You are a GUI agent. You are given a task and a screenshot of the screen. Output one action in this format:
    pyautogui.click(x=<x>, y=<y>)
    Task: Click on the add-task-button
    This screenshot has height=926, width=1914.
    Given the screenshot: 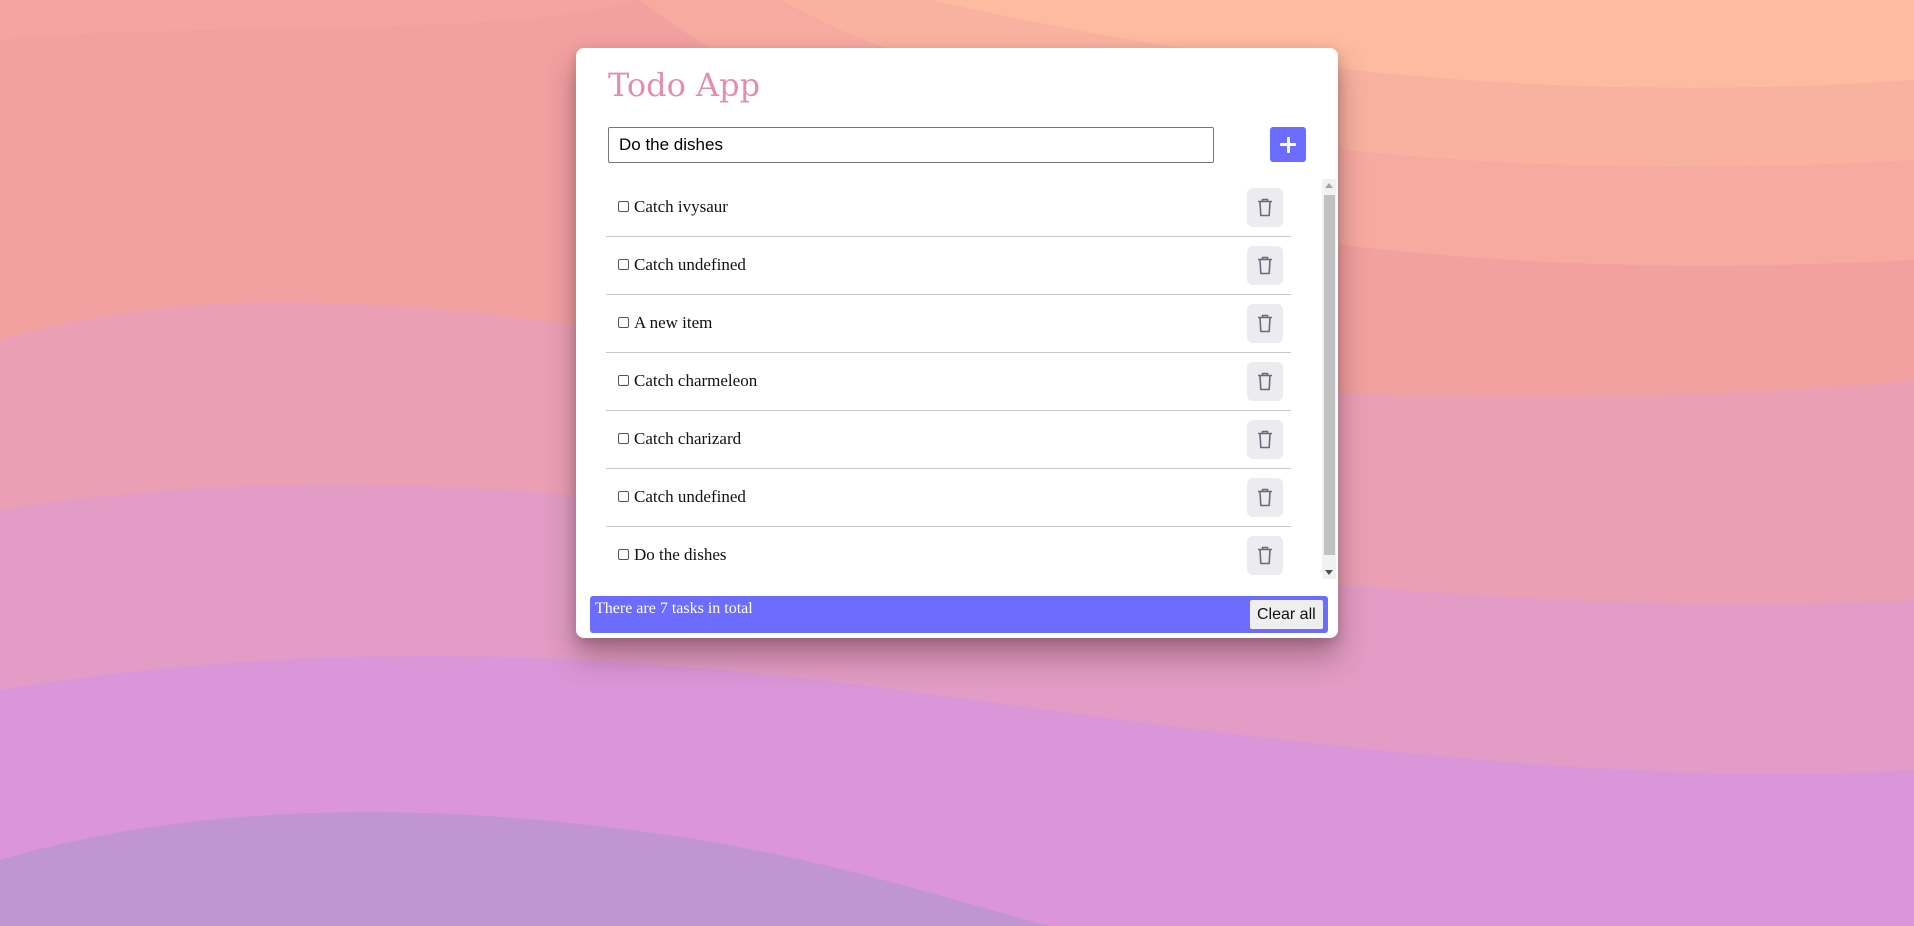 What is the action you would take?
    pyautogui.click(x=1288, y=144)
    